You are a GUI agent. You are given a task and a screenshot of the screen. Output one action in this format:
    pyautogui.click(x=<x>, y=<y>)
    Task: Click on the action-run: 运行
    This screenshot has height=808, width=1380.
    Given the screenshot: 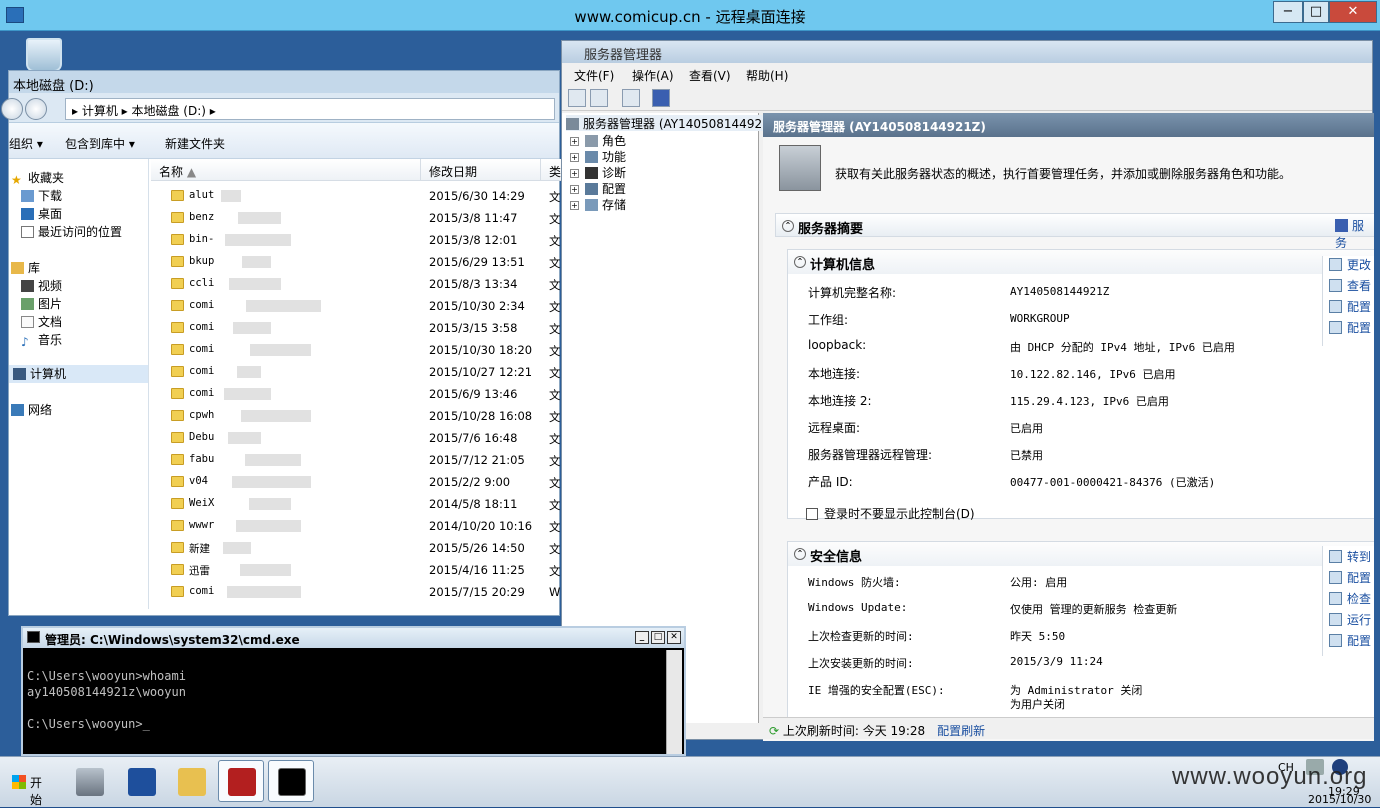 What is the action you would take?
    pyautogui.click(x=1350, y=619)
    